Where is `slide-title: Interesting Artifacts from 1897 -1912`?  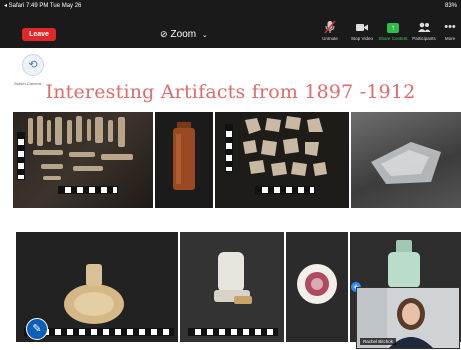 slide-title: Interesting Artifacts from 1897 -1912 is located at coordinates (230, 92).